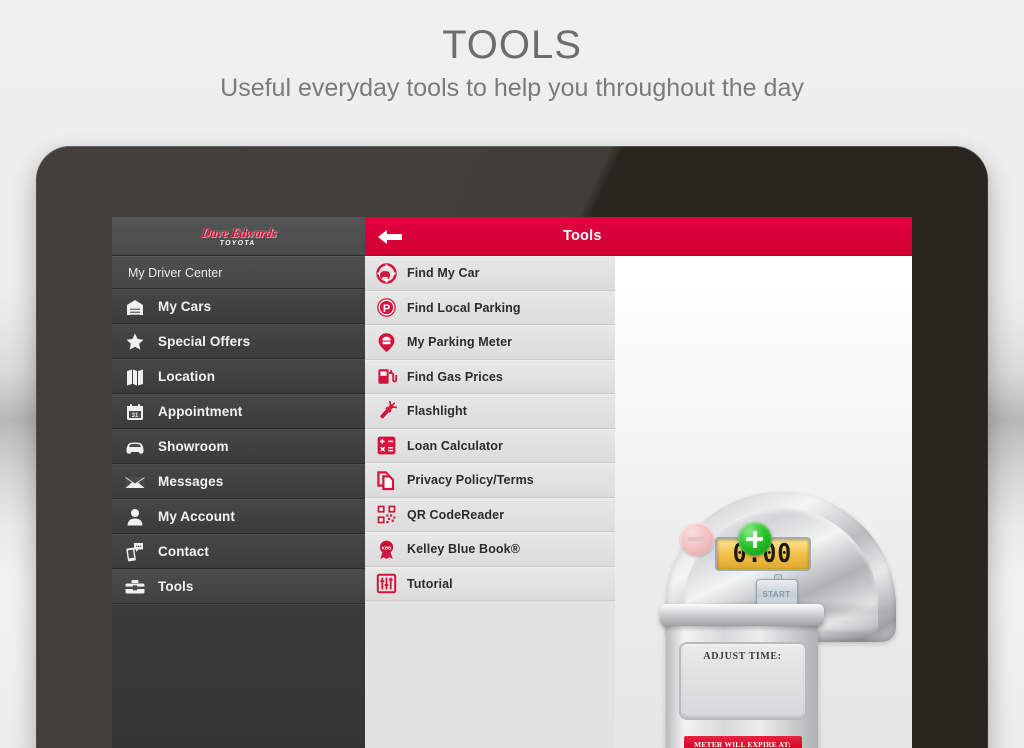  Describe the element at coordinates (197, 516) in the screenshot. I see `sidebar-item-label: My Account` at that location.